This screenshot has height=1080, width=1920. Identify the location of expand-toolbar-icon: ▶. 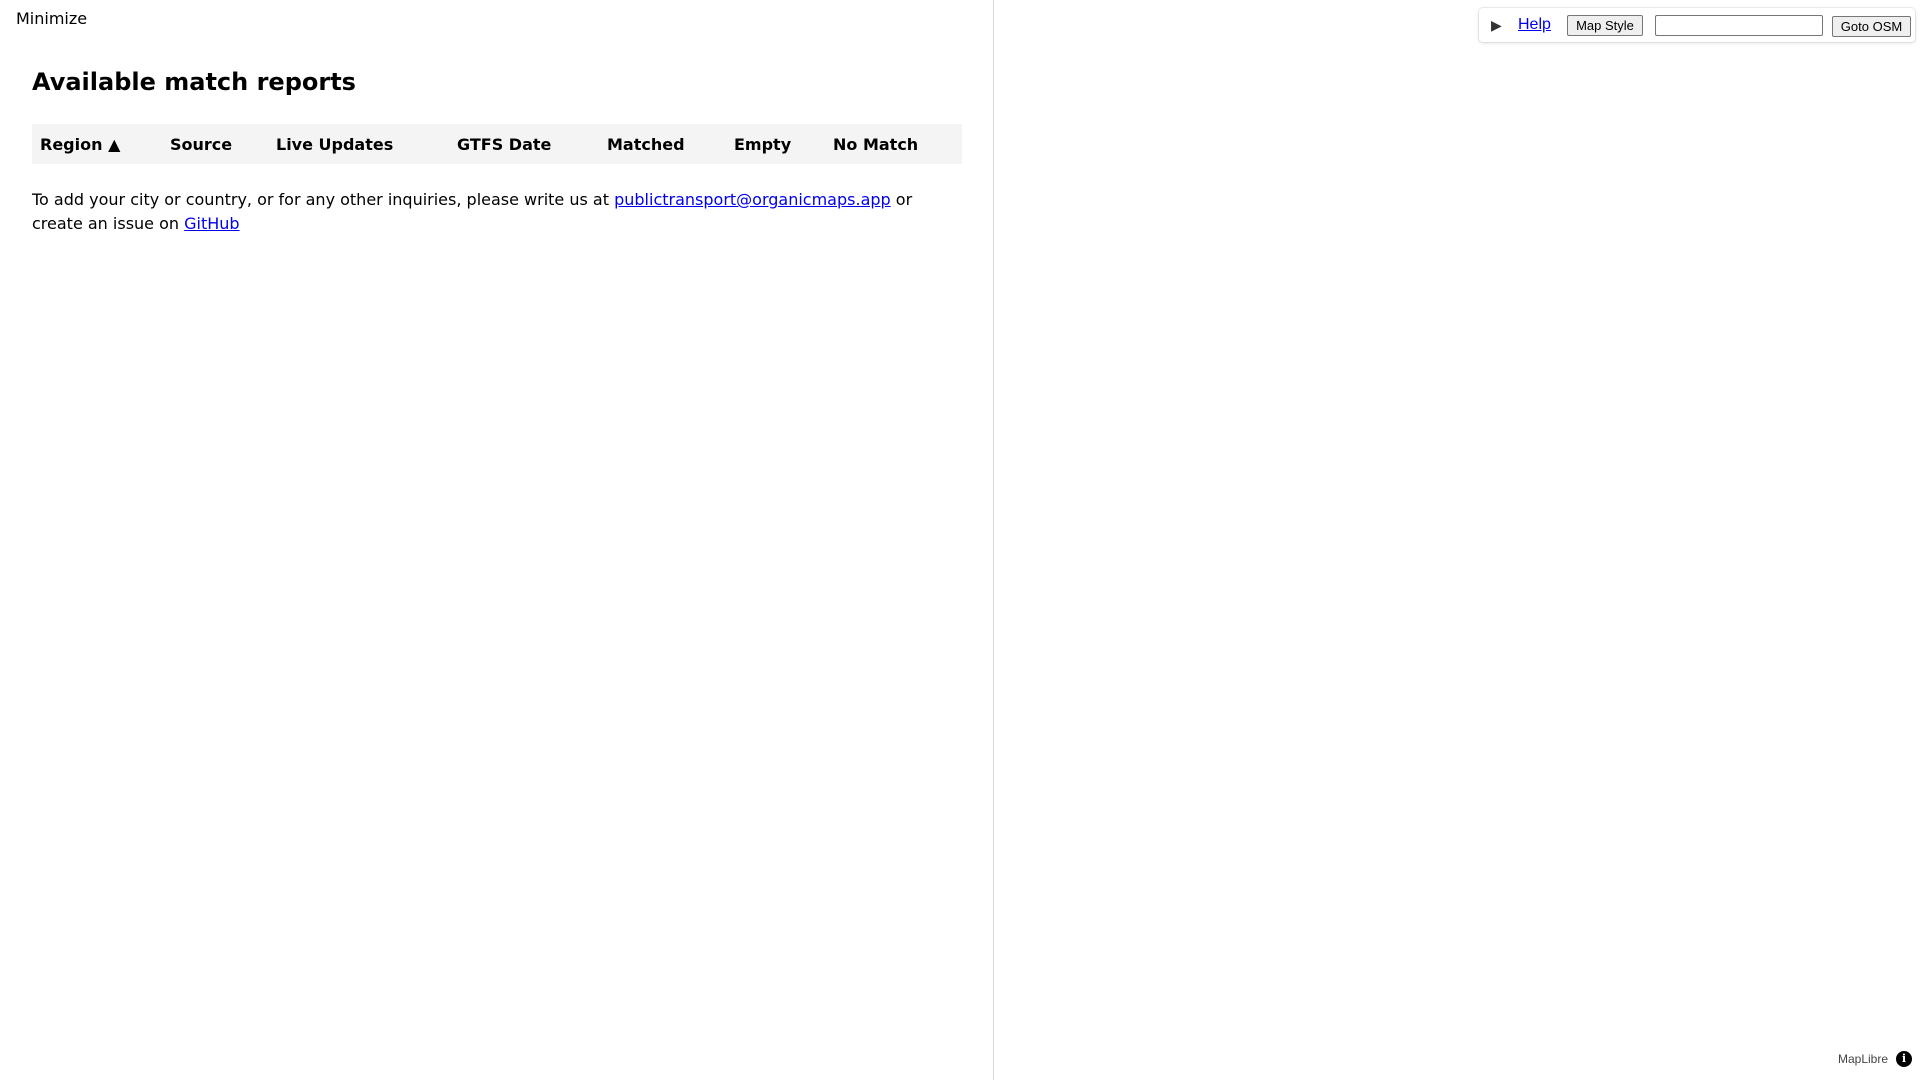
(1496, 25).